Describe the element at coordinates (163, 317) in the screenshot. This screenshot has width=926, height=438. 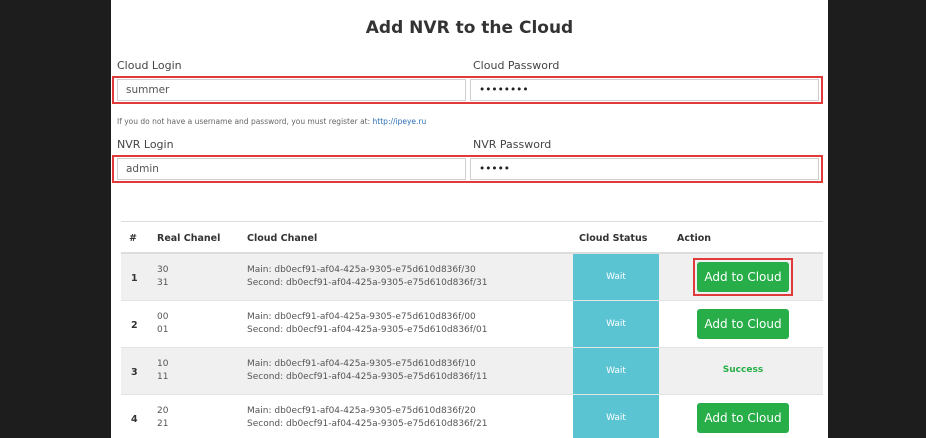
I see `real-main: 00` at that location.